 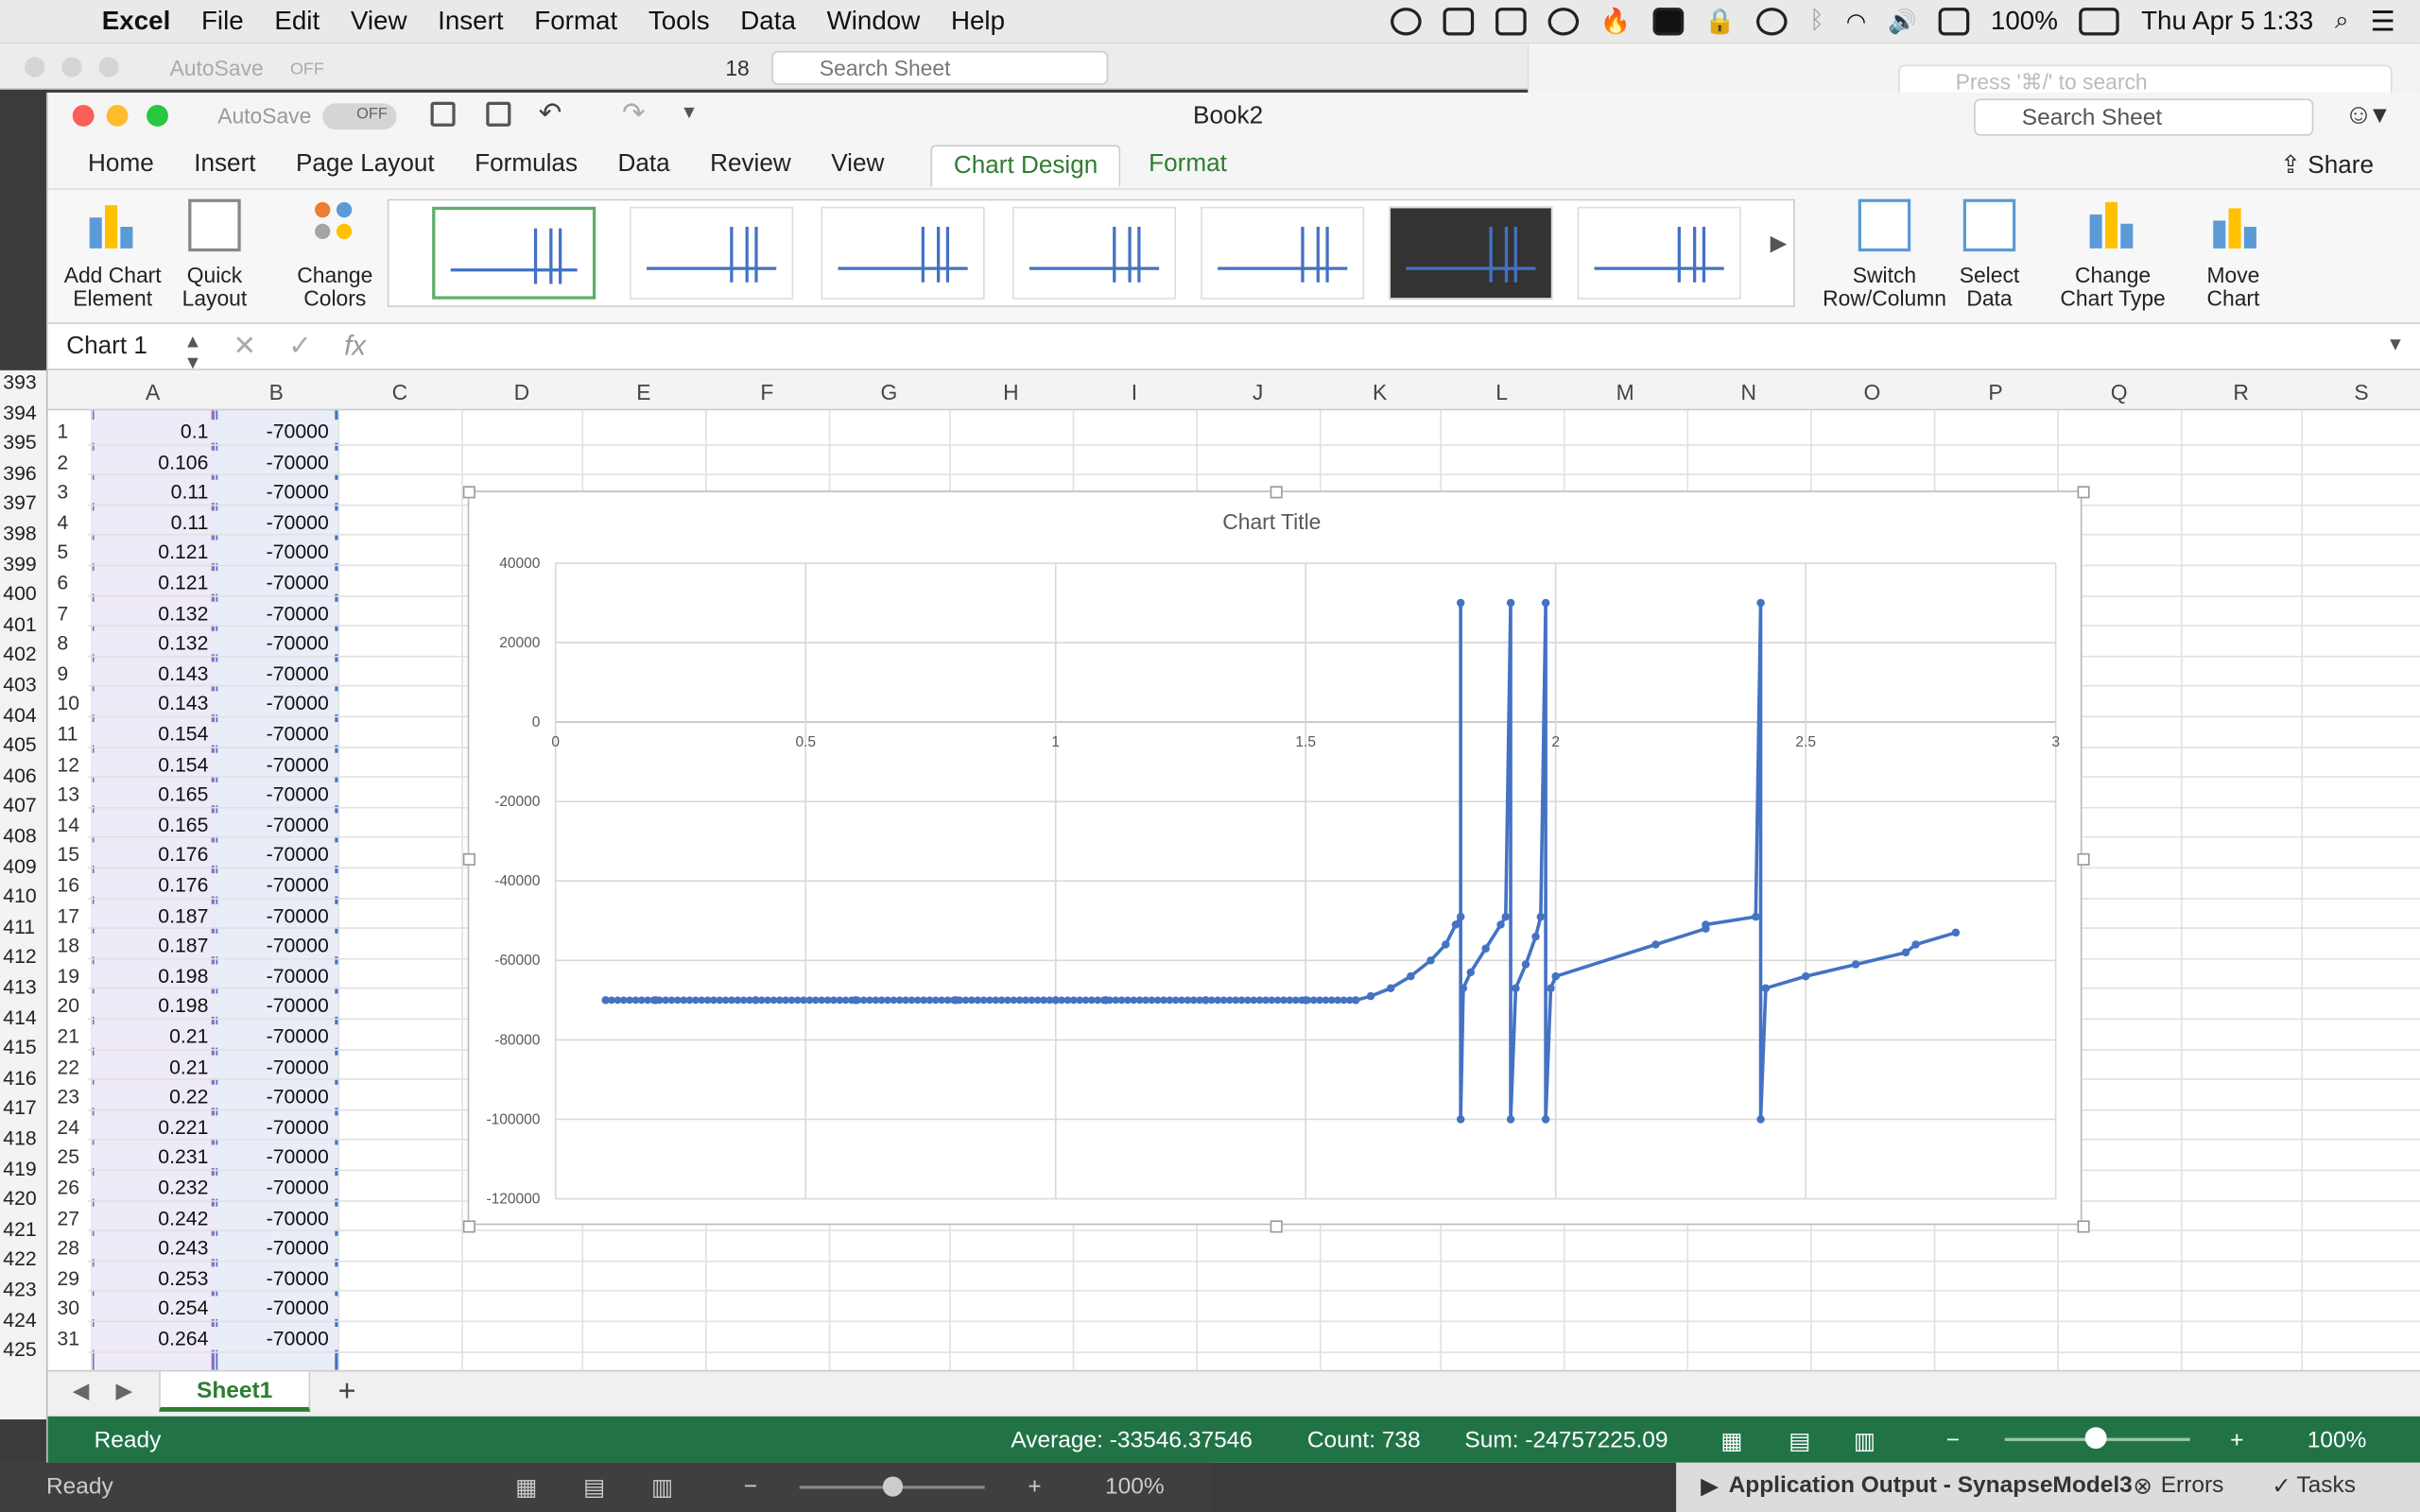 I want to click on row-header: 10, so click(x=68, y=703).